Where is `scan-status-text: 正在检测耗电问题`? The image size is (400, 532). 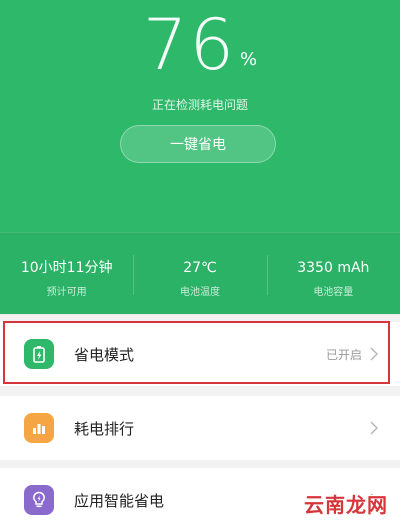
scan-status-text: 正在检测耗电问题 is located at coordinates (199, 105).